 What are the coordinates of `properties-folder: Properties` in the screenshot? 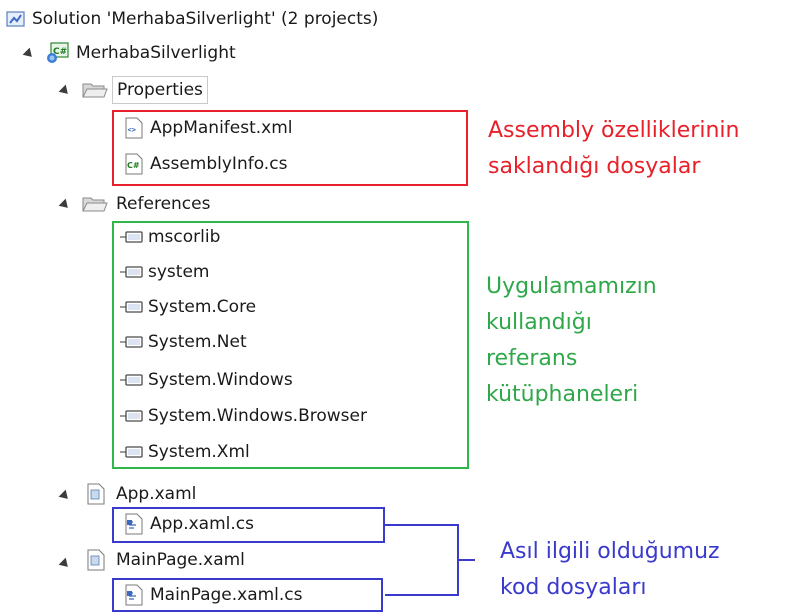 It's located at (145, 90).